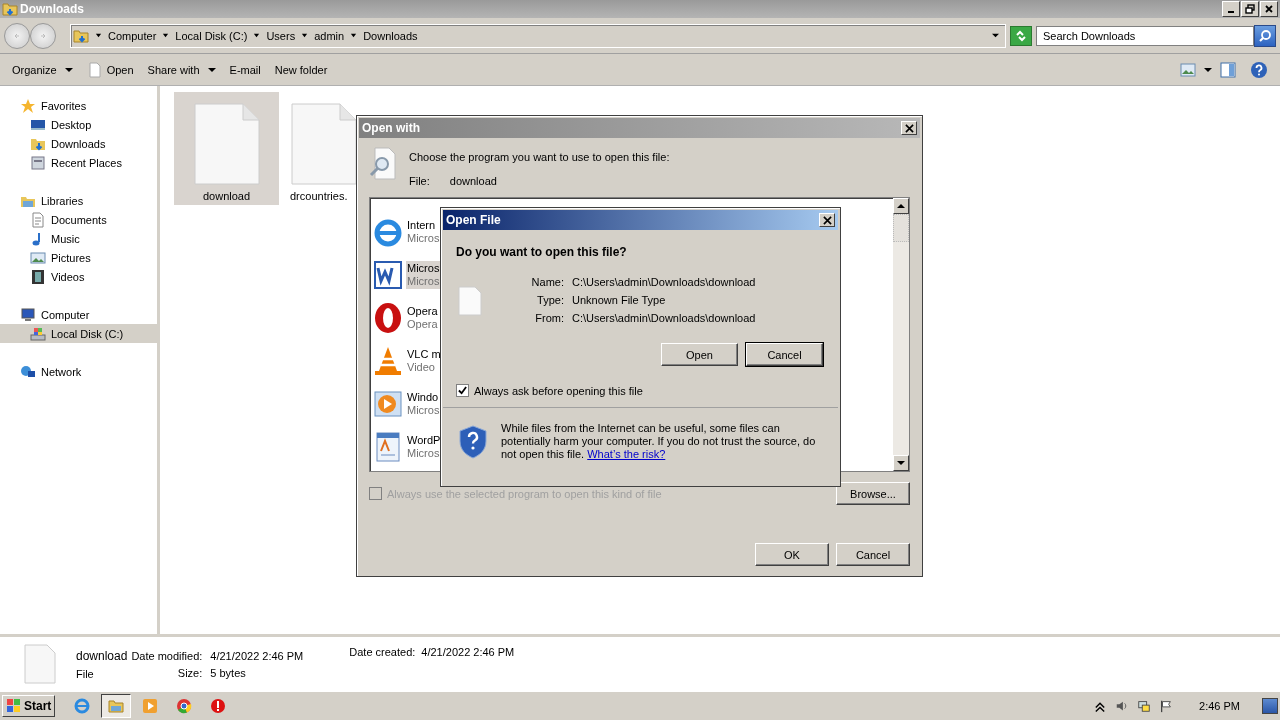  What do you see at coordinates (539, 157) in the screenshot?
I see `prompt-text: Choose the program you want to use to open this file:` at bounding box center [539, 157].